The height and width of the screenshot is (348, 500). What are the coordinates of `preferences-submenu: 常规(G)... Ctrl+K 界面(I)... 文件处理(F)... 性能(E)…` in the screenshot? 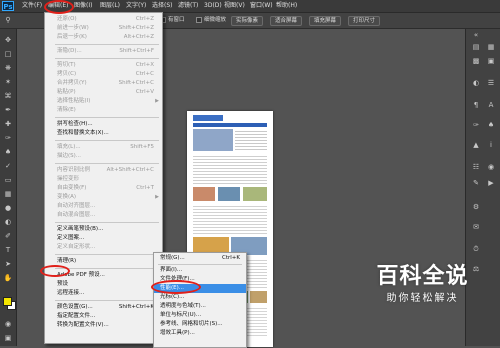 It's located at (200, 300).